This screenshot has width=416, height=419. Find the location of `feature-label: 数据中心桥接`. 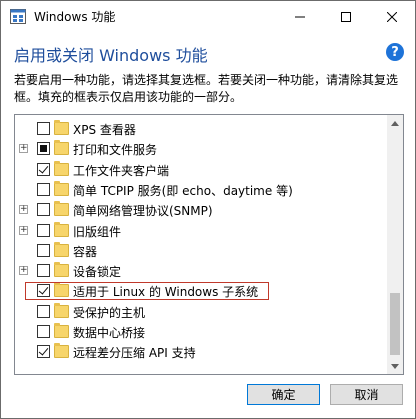

feature-label: 数据中心桥接 is located at coordinates (109, 333).